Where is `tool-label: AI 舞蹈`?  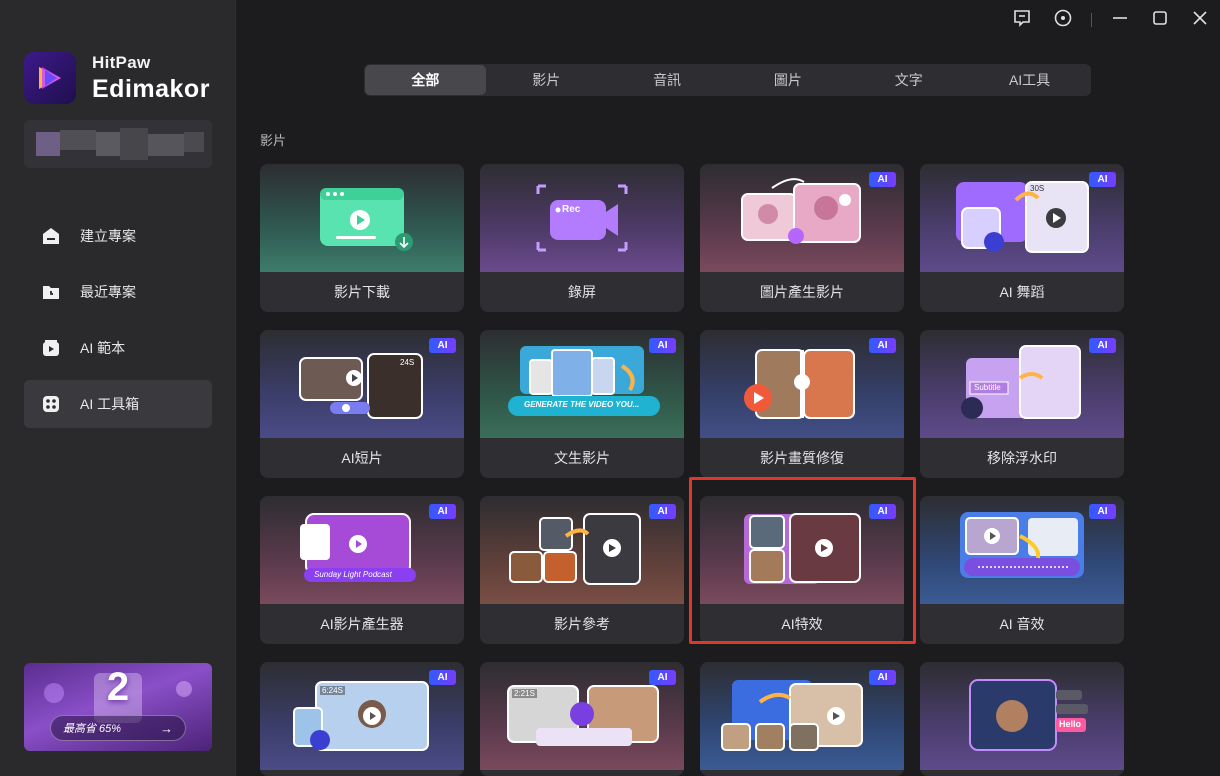
tool-label: AI 舞蹈 is located at coordinates (1022, 292).